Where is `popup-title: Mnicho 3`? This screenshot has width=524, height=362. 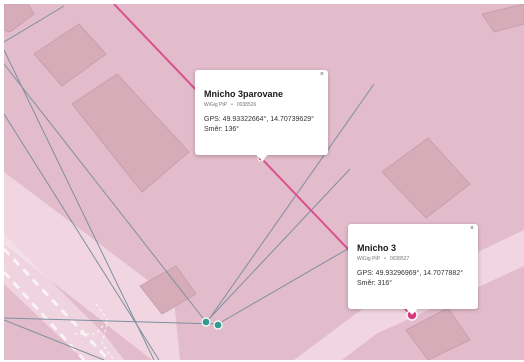 popup-title: Mnicho 3 is located at coordinates (377, 248).